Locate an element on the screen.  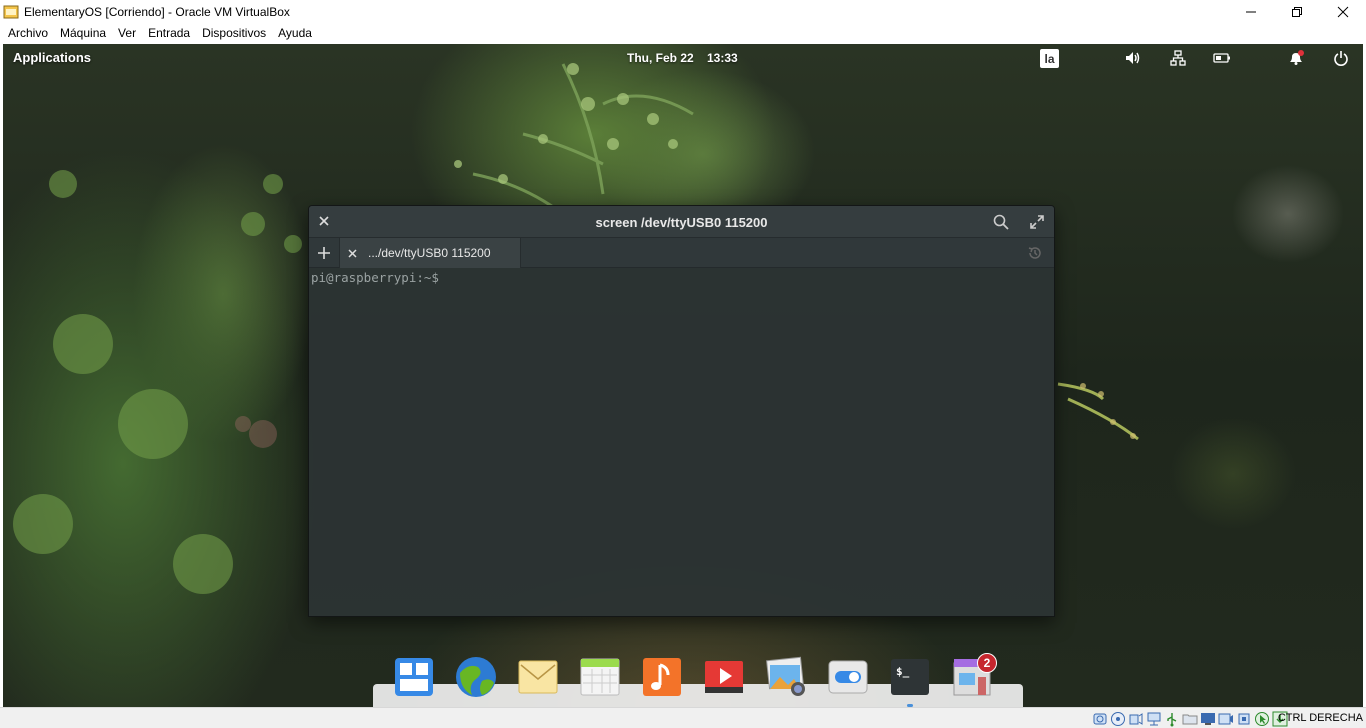
terminal-icon: $_ is located at coordinates (910, 677).